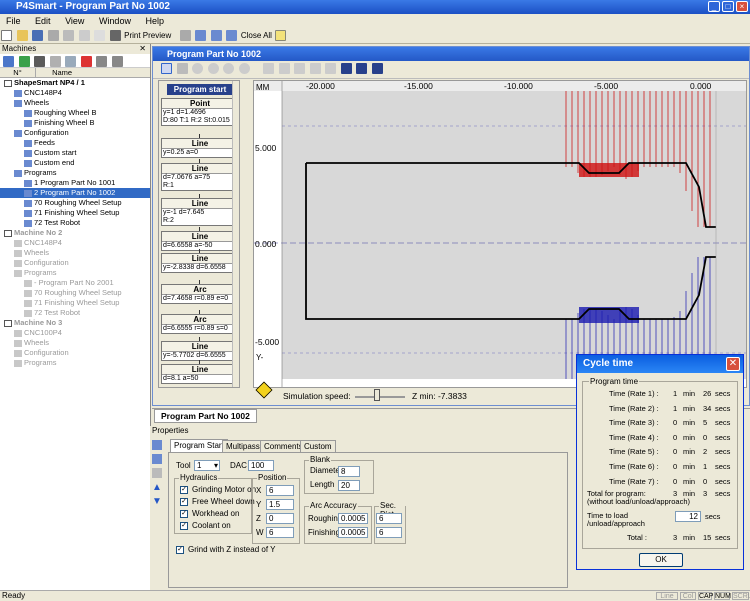 This screenshot has width=750, height=601. What do you see at coordinates (75, 193) in the screenshot?
I see `tree-row: 2 Program Part No 1002` at bounding box center [75, 193].